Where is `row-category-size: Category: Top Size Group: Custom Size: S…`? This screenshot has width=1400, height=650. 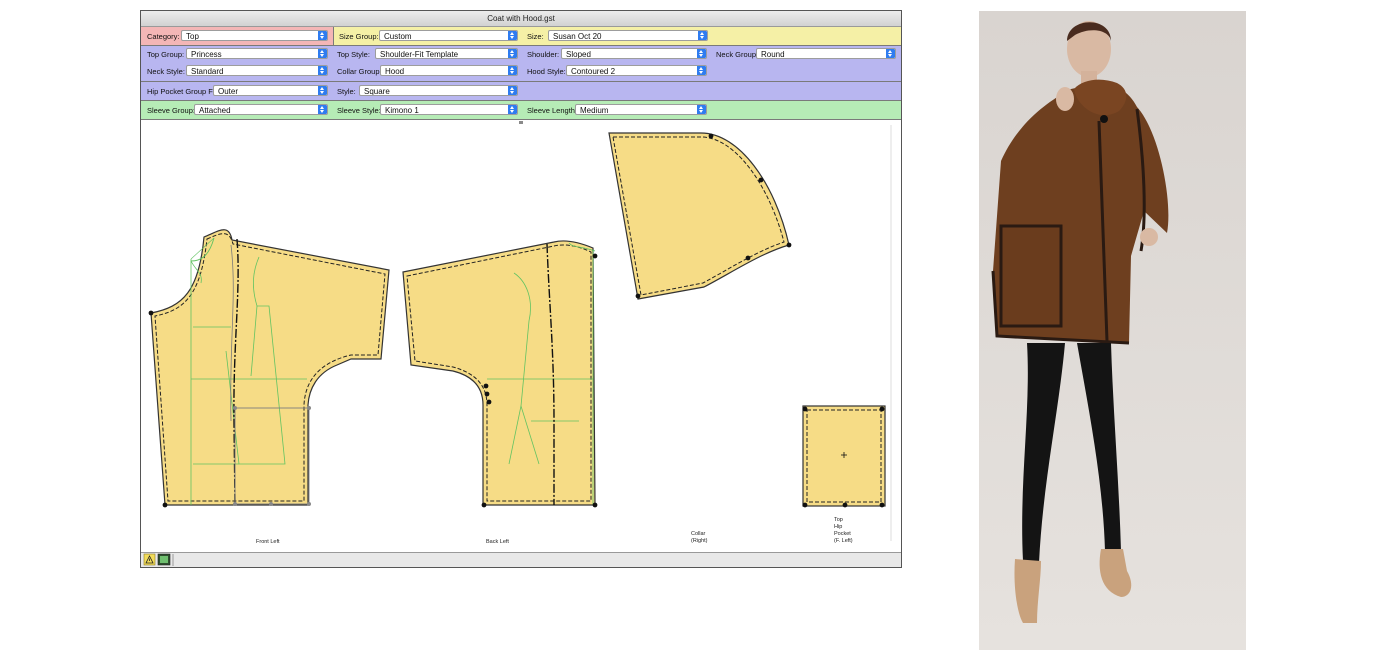 row-category-size: Category: Top Size Group: Custom Size: S… is located at coordinates (521, 36).